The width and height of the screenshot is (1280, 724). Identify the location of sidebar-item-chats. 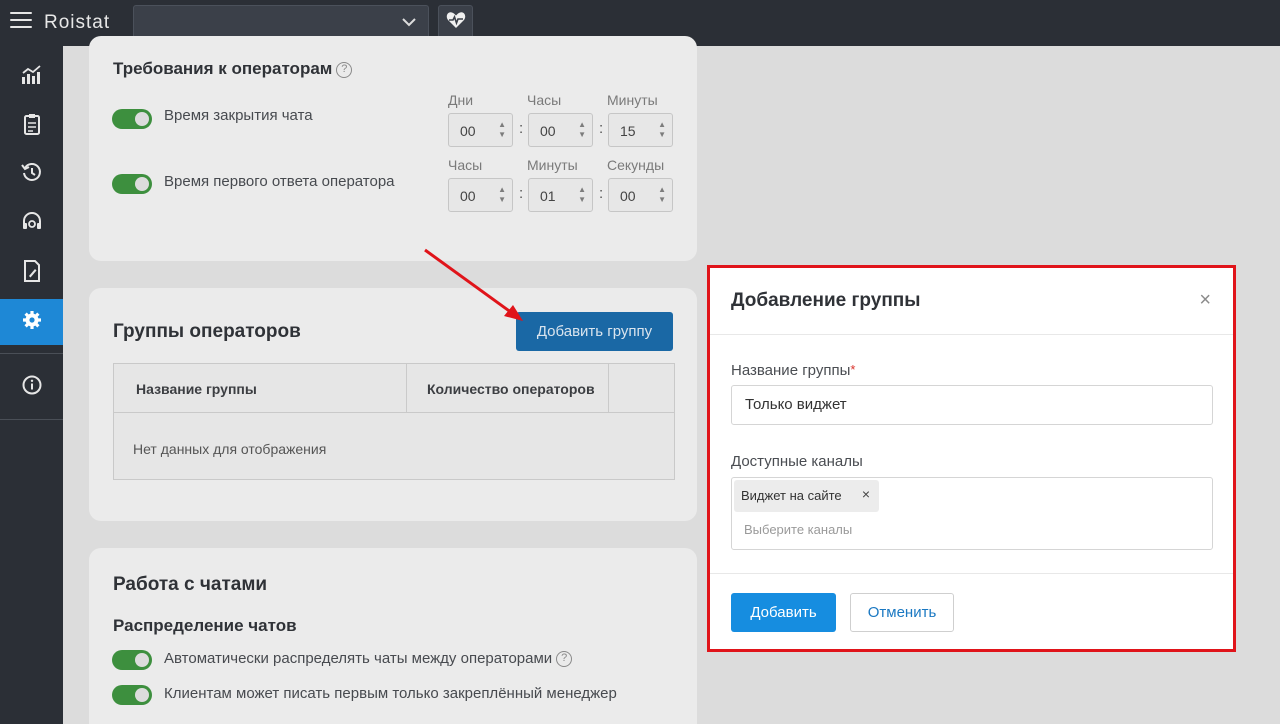
(31, 224).